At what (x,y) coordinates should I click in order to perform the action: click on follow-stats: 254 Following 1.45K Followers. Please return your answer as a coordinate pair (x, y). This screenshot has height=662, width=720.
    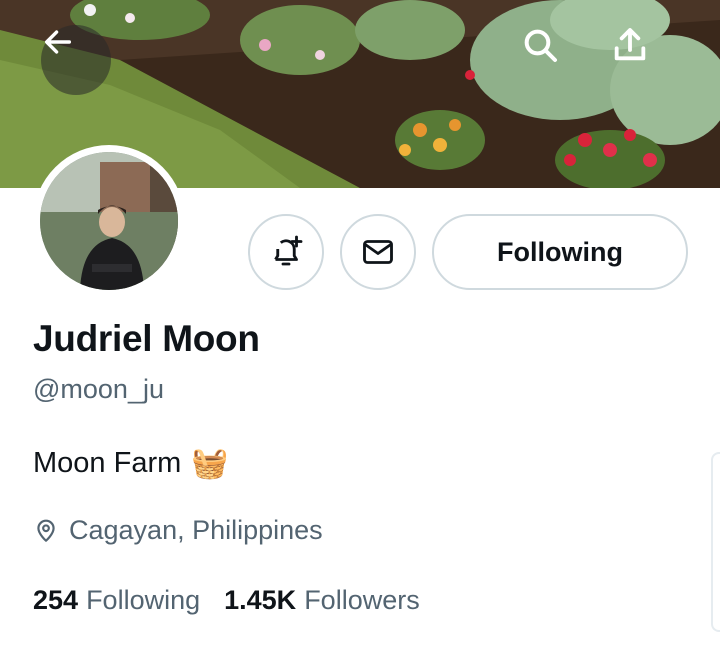
    Looking at the image, I should click on (226, 600).